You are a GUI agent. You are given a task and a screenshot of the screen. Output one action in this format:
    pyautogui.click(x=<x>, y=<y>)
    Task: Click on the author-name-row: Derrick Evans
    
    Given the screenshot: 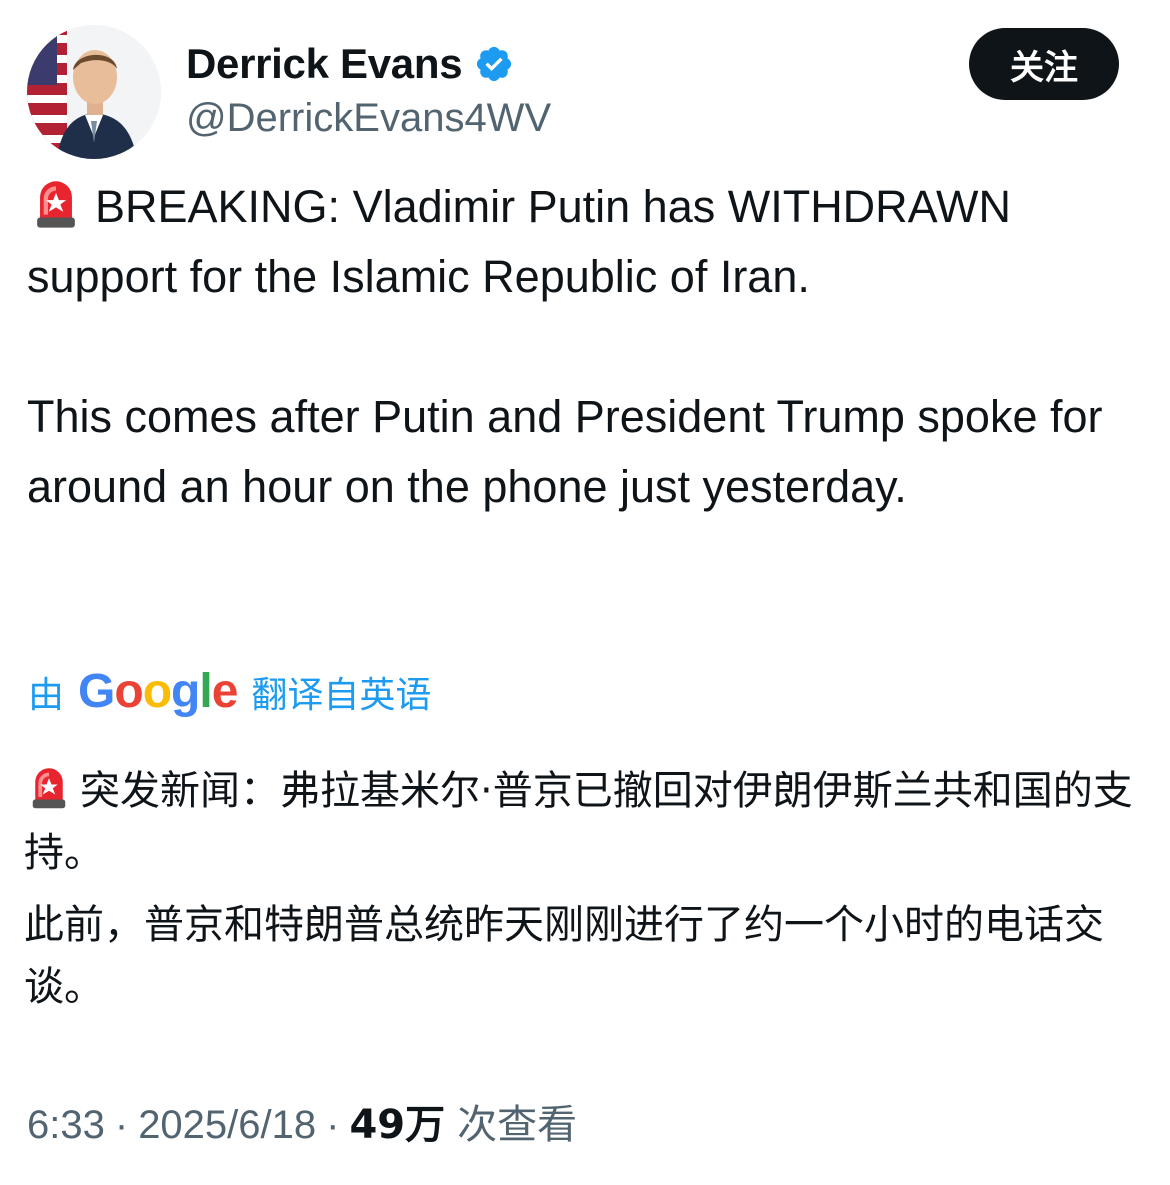 What is the action you would take?
    pyautogui.click(x=350, y=64)
    